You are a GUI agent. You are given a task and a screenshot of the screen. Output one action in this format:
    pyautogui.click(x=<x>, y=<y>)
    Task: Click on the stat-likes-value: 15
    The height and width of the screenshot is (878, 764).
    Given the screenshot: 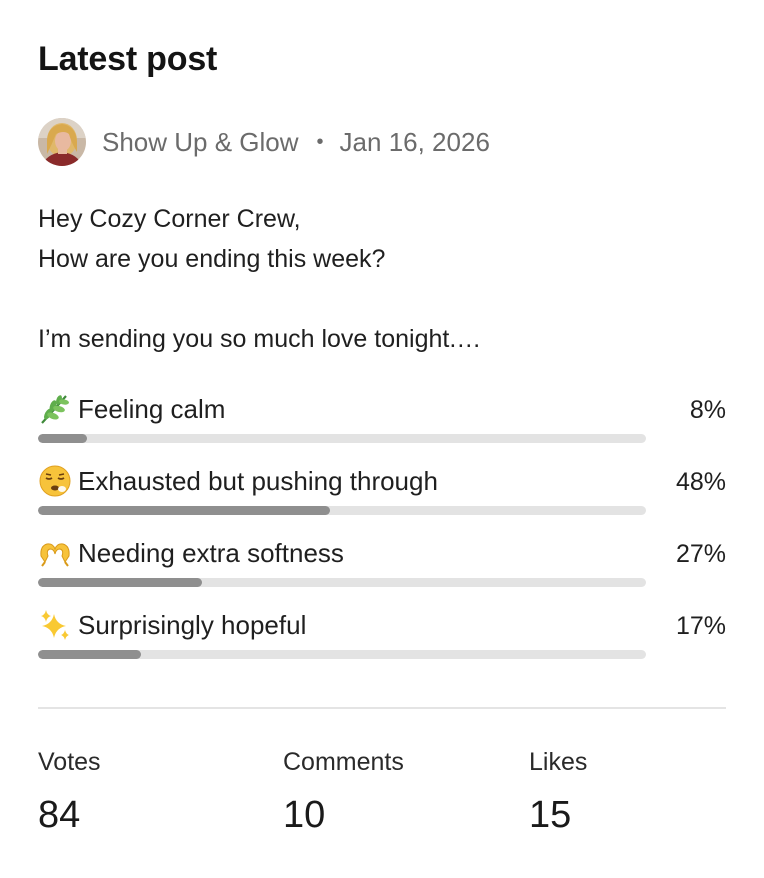 What is the action you would take?
    pyautogui.click(x=550, y=815)
    